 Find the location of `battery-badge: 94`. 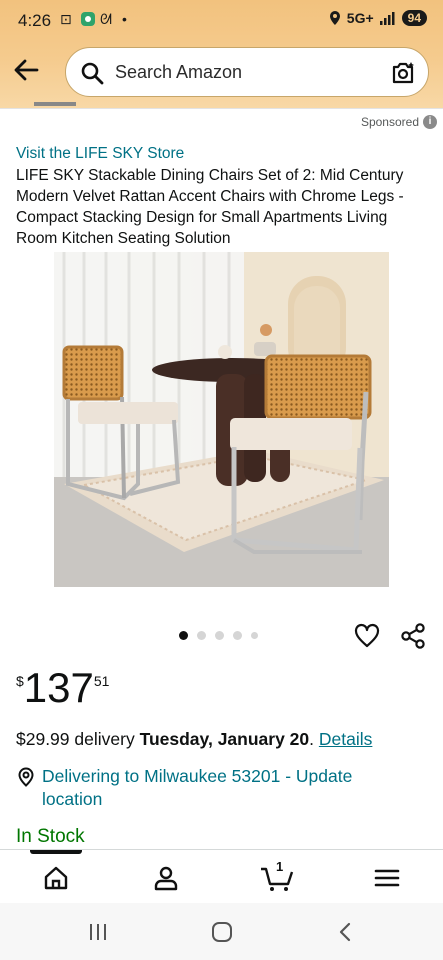

battery-badge: 94 is located at coordinates (414, 18).